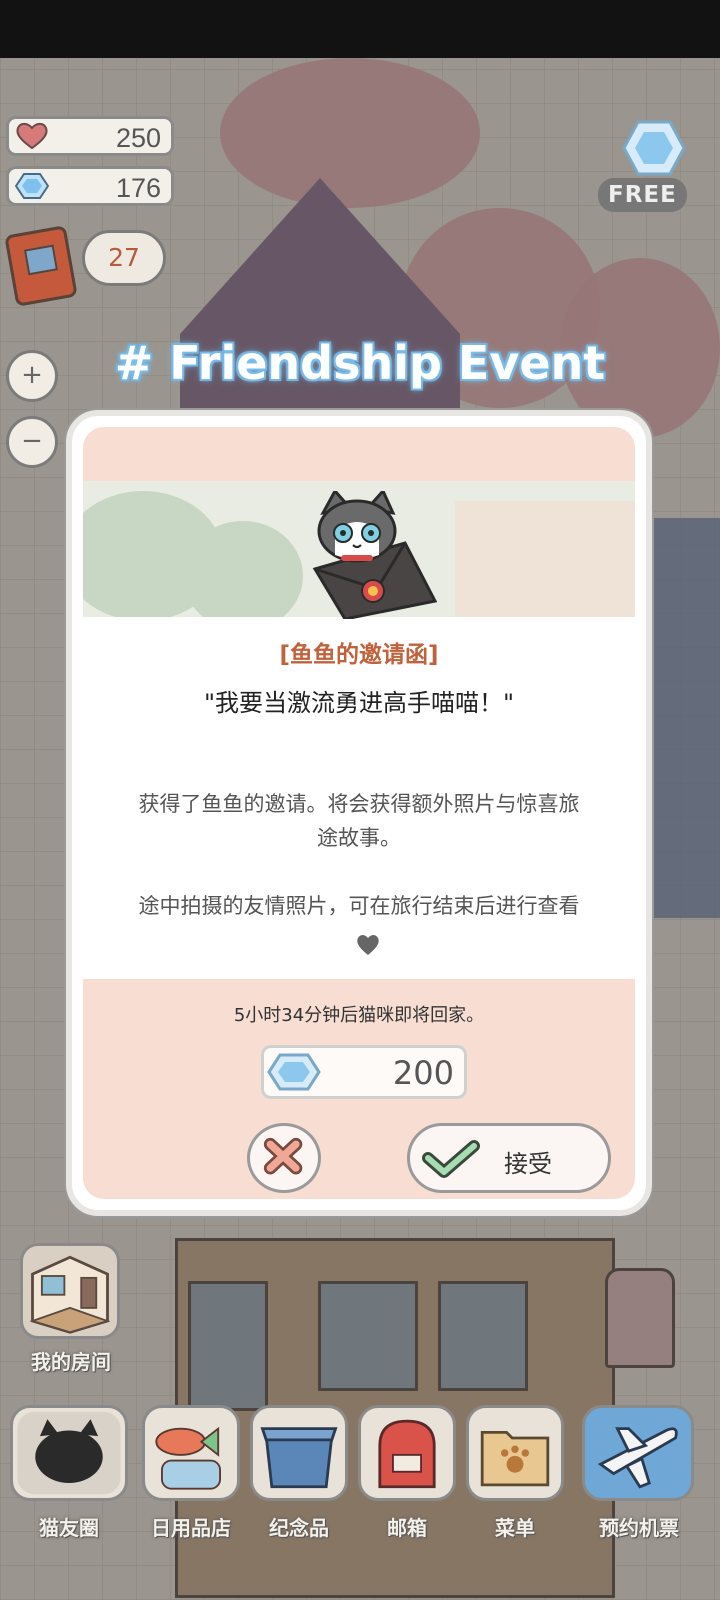 This screenshot has height=1600, width=720. I want to click on nav-cat-friends-label: 猫友圈, so click(69, 1528).